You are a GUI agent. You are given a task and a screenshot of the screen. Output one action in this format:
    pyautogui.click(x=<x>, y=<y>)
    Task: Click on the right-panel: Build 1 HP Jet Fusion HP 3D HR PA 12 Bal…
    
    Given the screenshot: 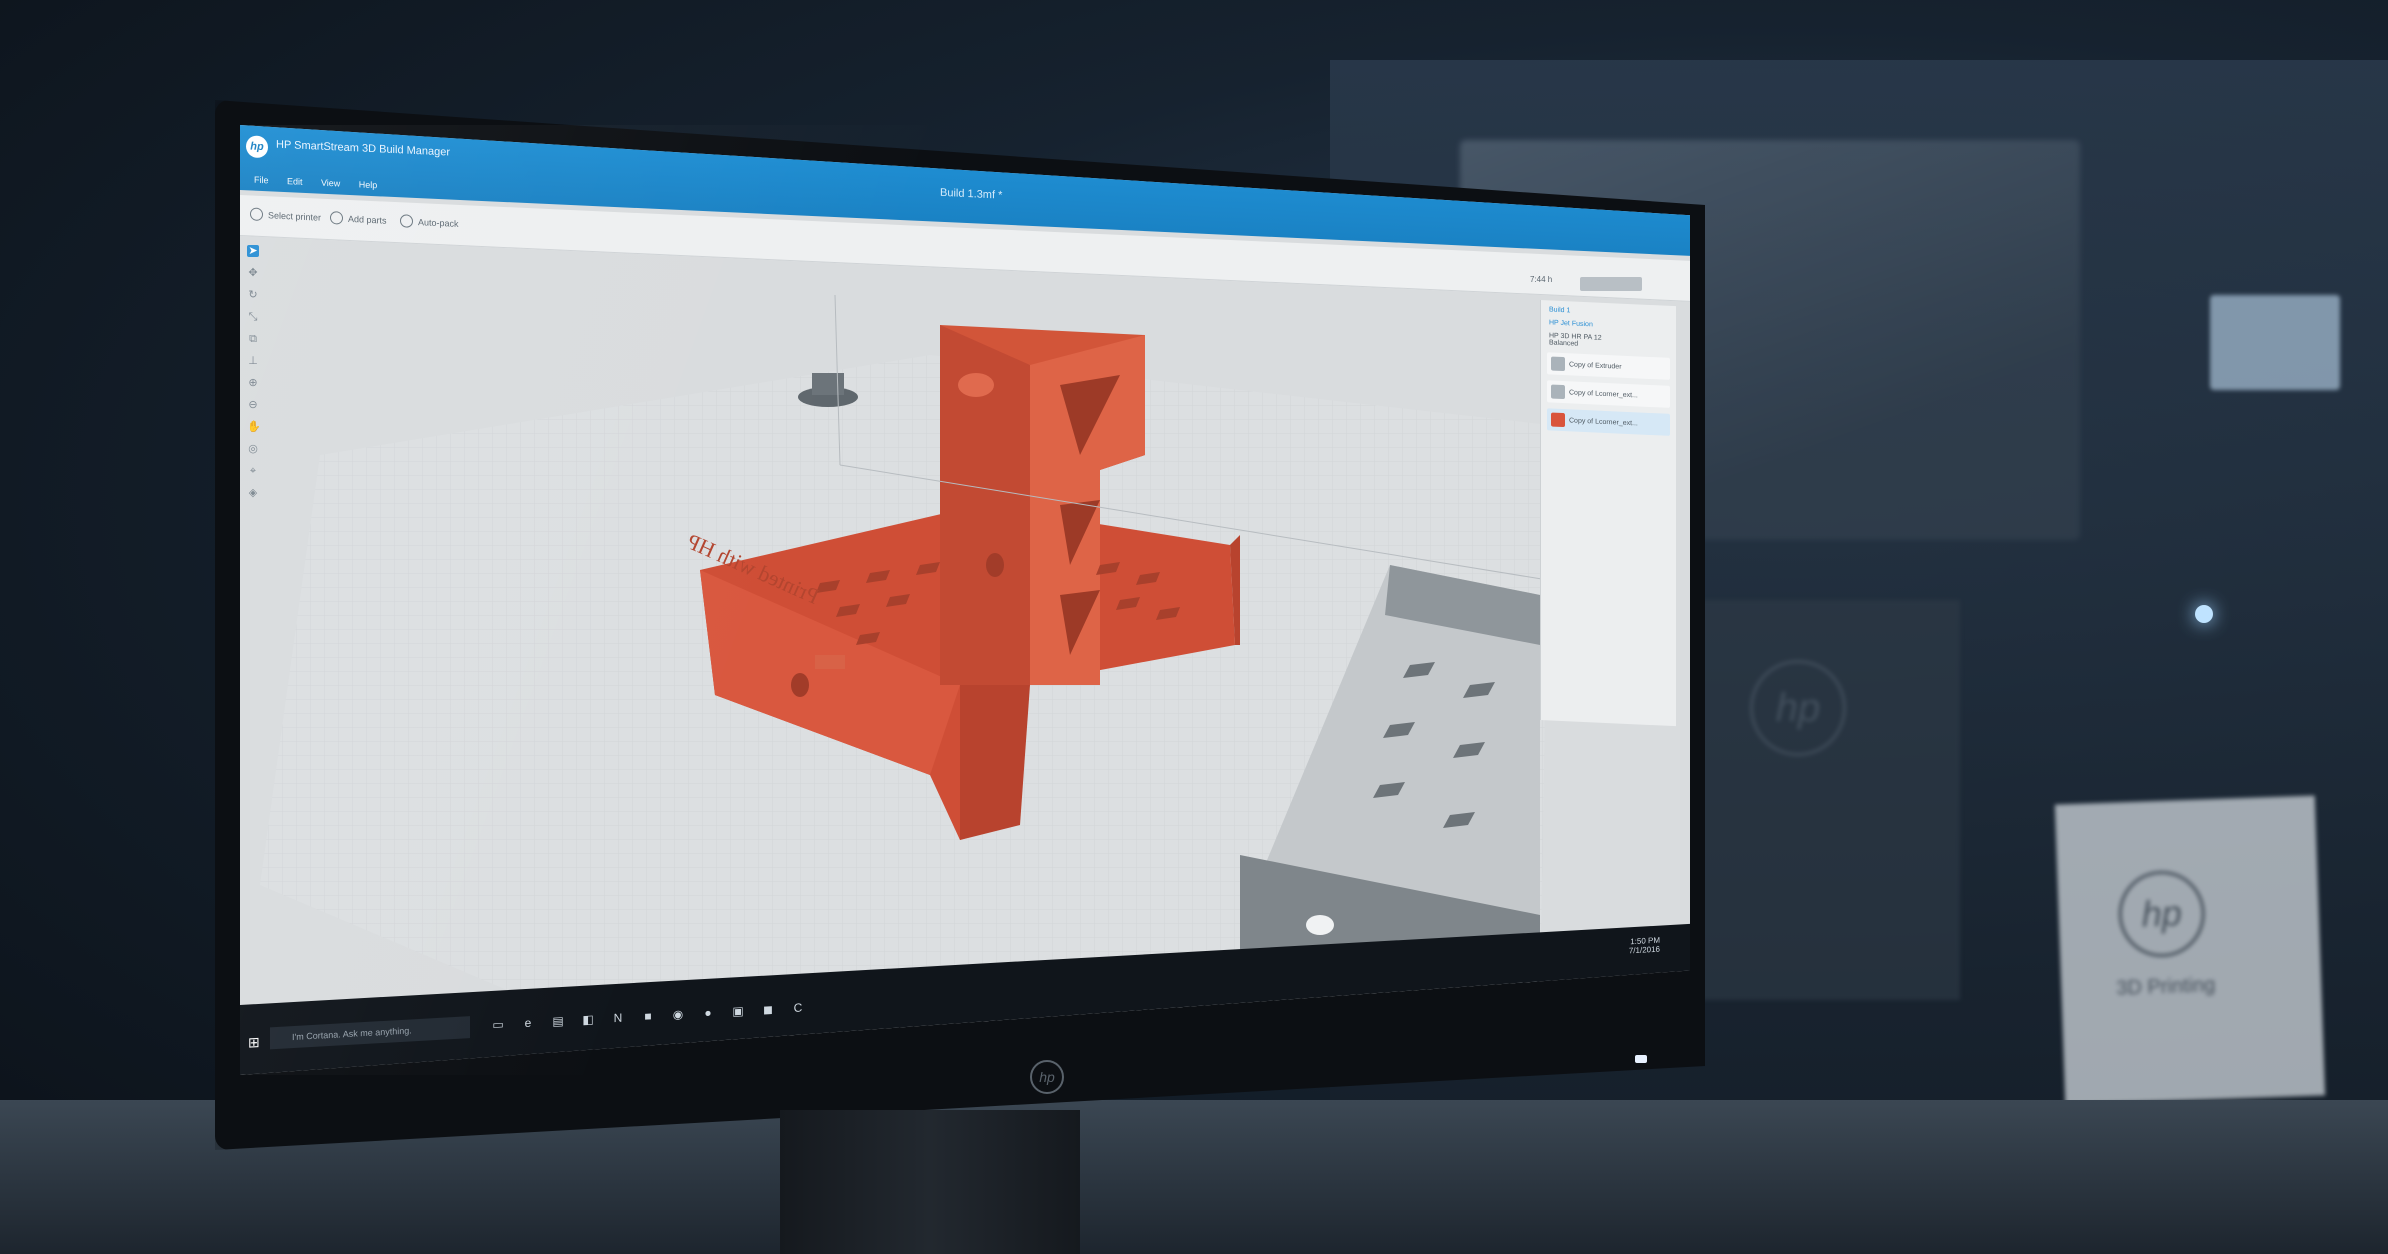 What is the action you would take?
    pyautogui.click(x=1608, y=513)
    